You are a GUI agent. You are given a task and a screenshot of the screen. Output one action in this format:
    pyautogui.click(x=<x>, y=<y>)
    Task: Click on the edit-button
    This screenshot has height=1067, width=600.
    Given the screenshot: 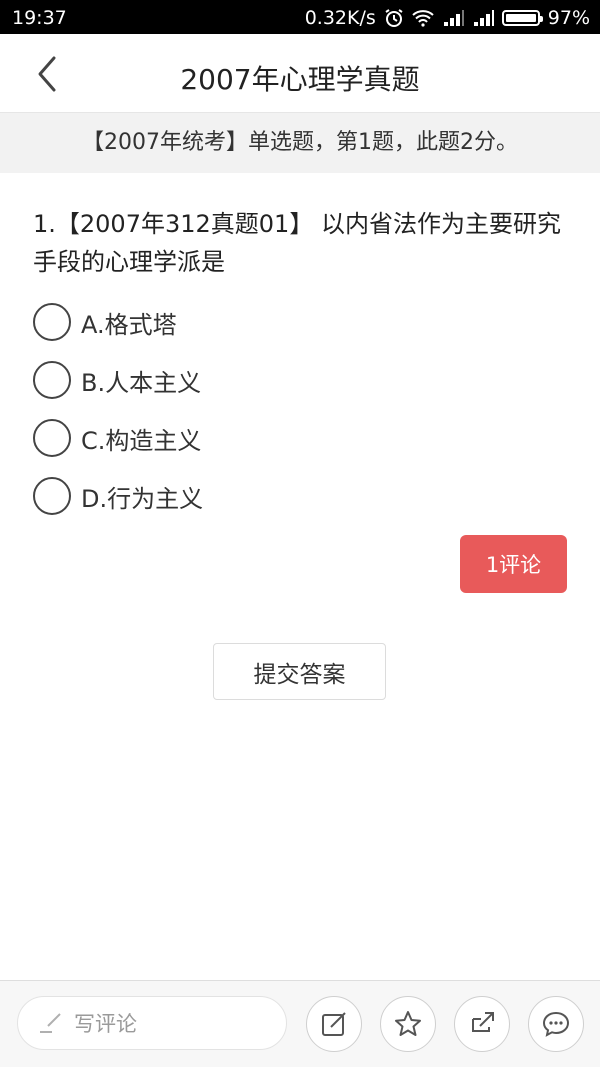 What is the action you would take?
    pyautogui.click(x=334, y=1024)
    